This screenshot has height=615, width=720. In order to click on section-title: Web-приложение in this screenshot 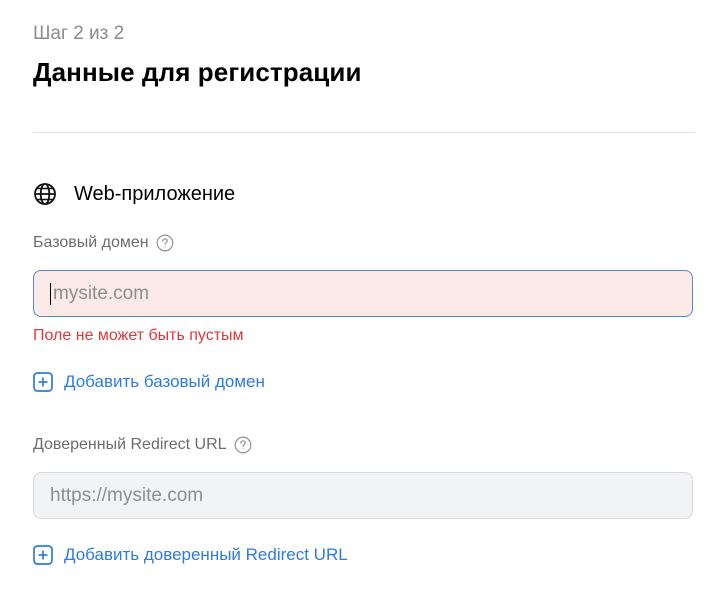, I will do `click(155, 193)`.